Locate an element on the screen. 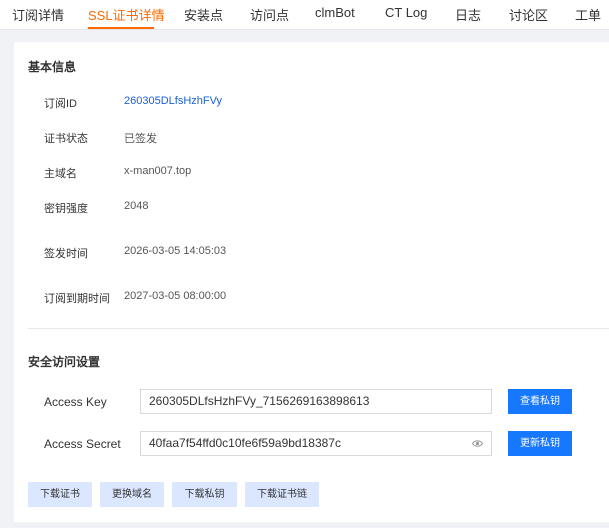 The image size is (609, 528). download-certificate-chain-button: 下载证书链 is located at coordinates (282, 494).